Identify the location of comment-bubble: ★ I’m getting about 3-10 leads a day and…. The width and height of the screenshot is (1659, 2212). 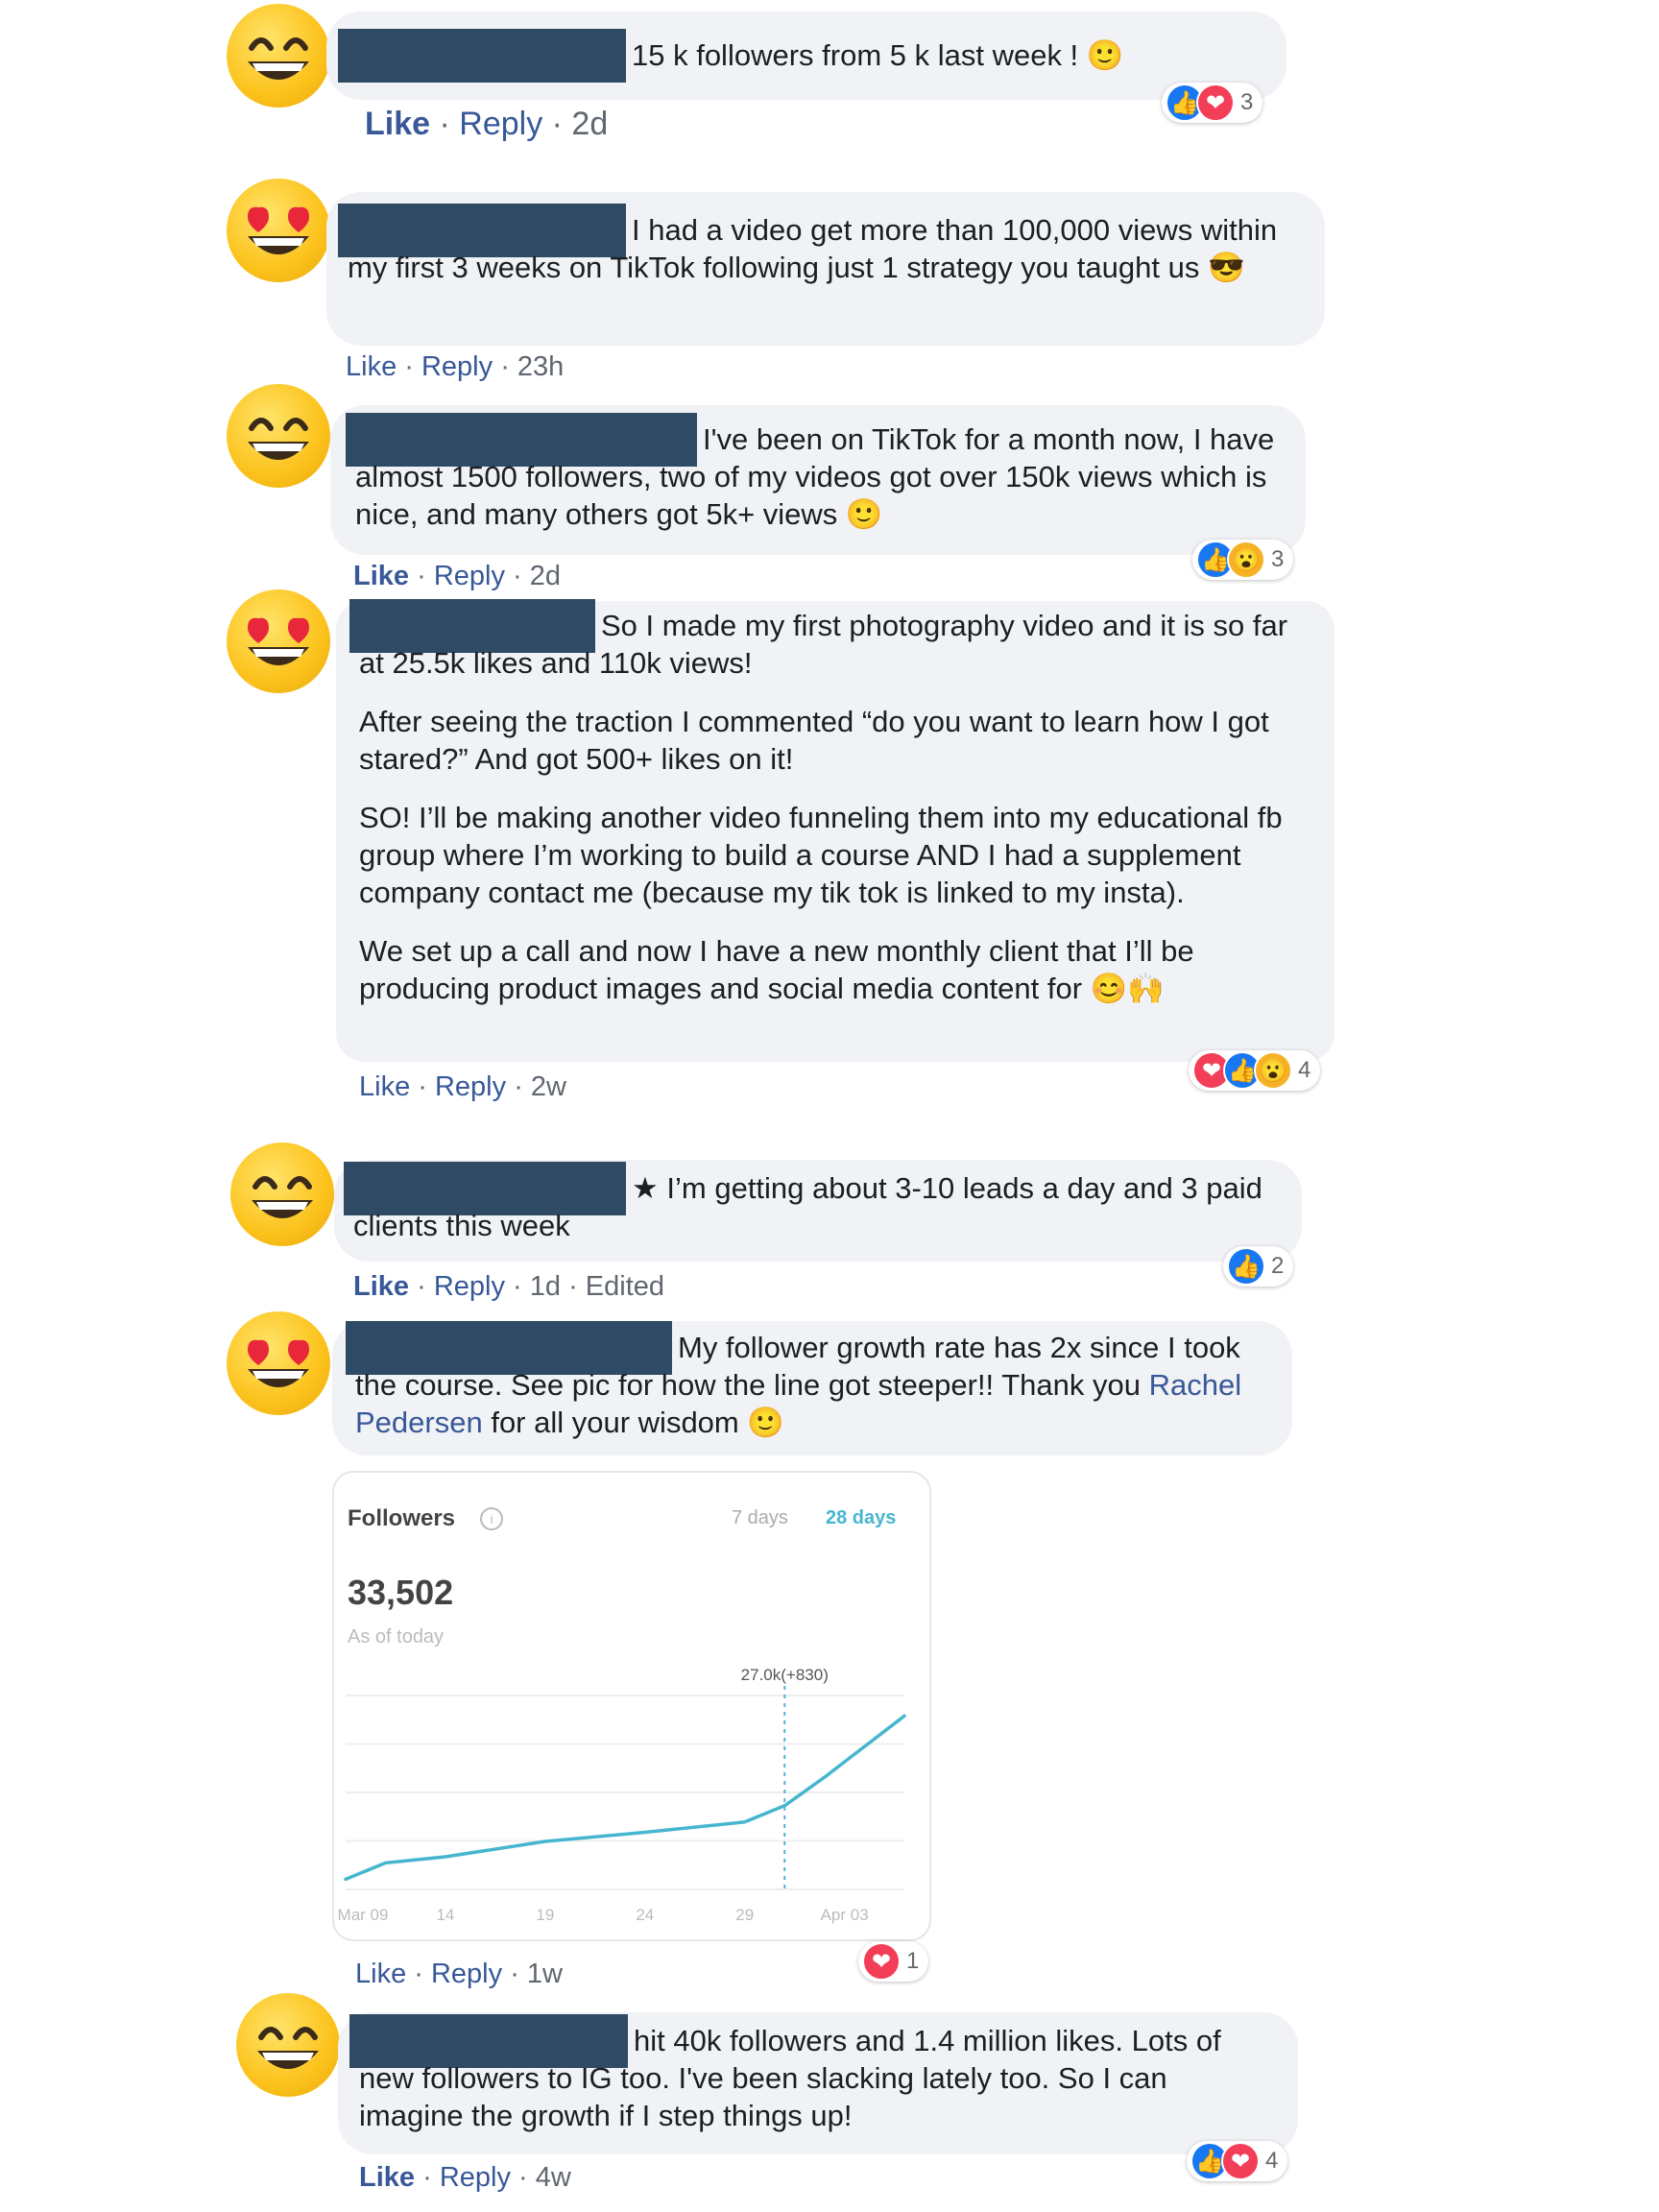
(818, 1211).